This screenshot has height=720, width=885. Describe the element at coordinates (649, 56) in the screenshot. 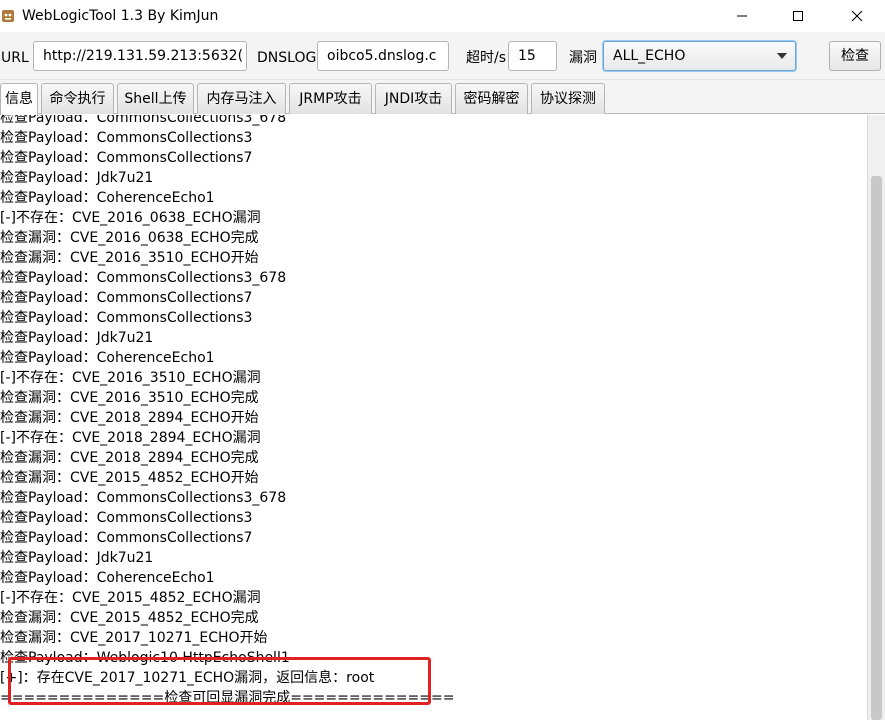

I see `vuln-select-value: ALL_ECHO` at that location.